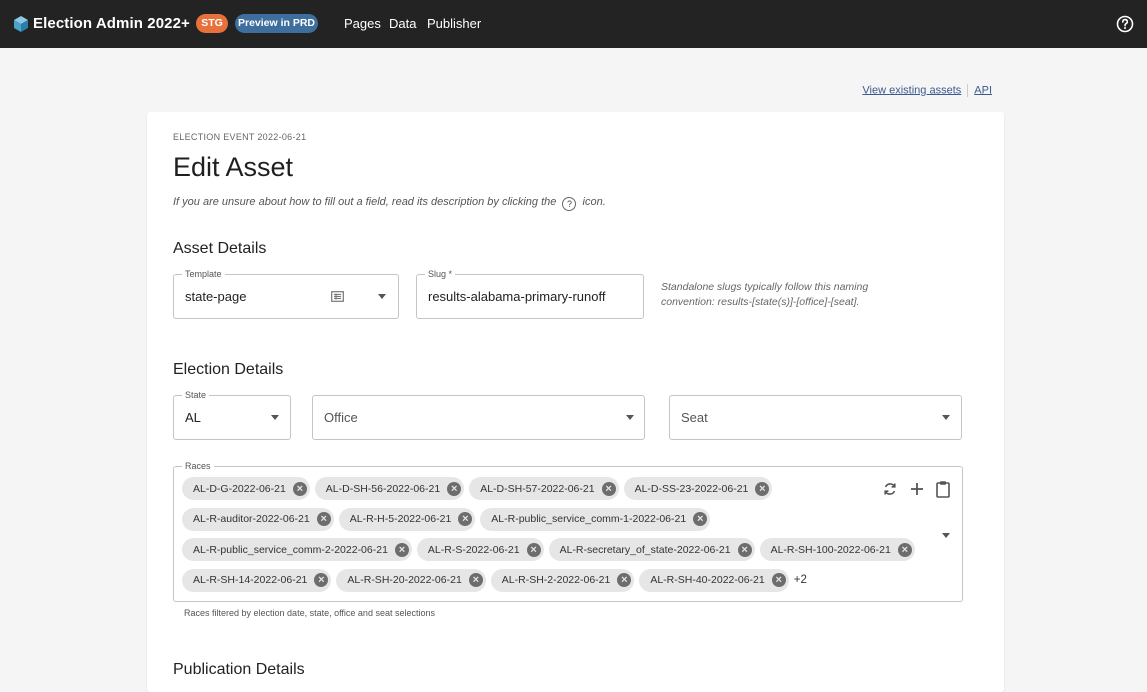 Image resolution: width=1147 pixels, height=692 pixels. What do you see at coordinates (517, 296) in the screenshot?
I see `slug-value: results-alabama-primary-runoff` at bounding box center [517, 296].